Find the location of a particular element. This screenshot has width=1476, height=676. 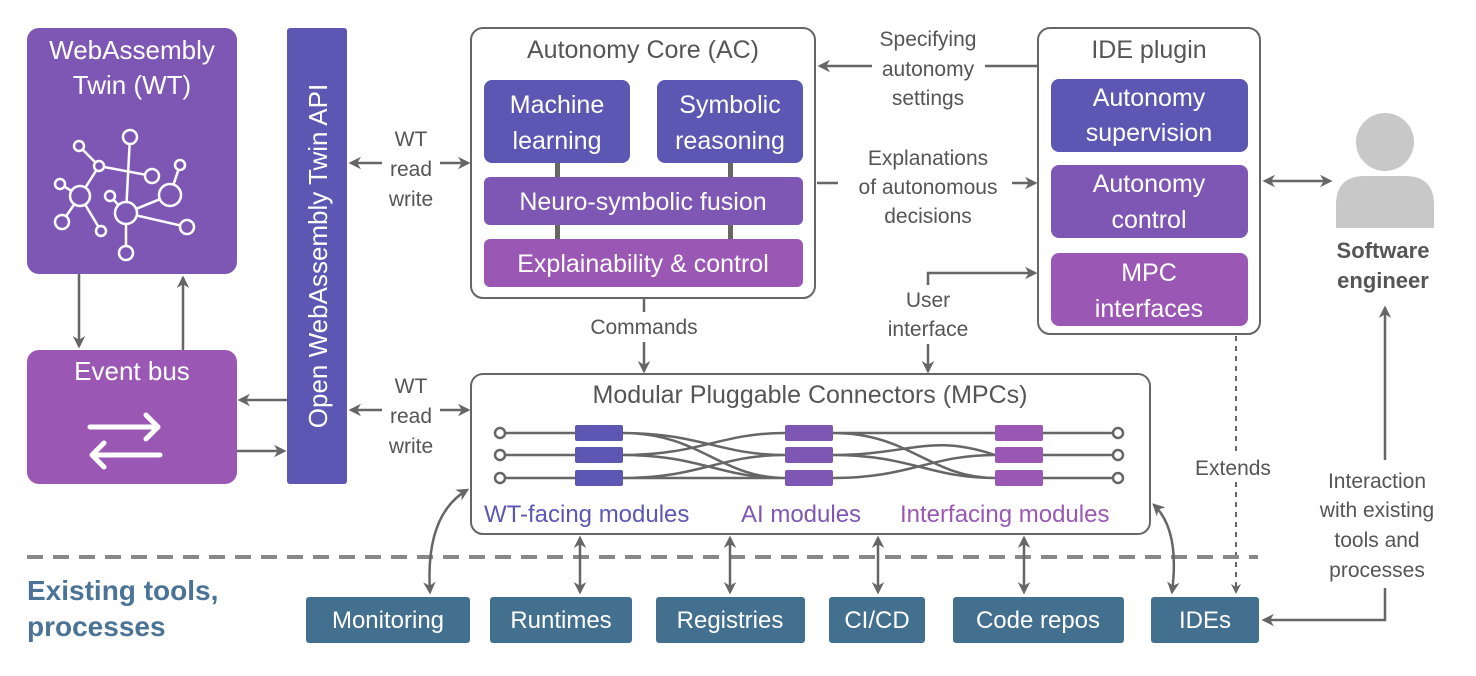

ac-title: Autonomy Core (AC) is located at coordinates (643, 50).